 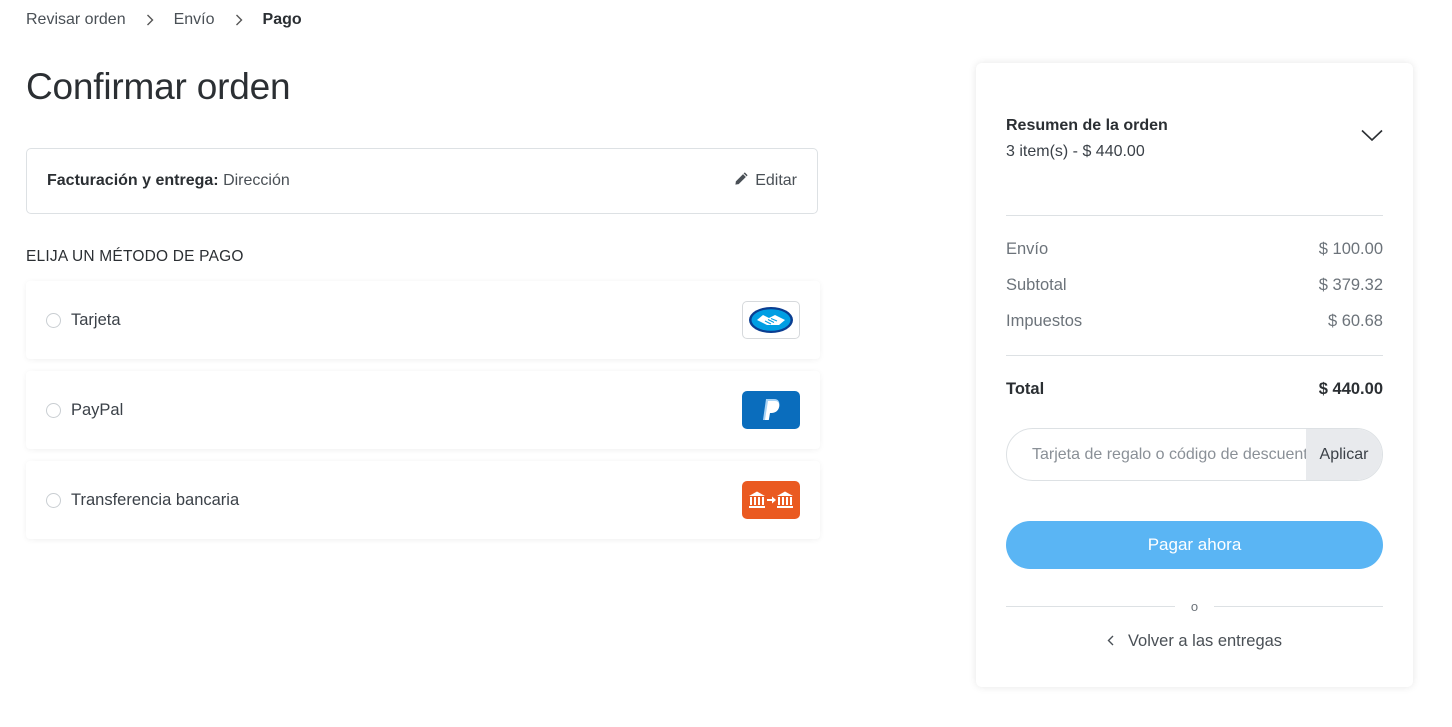 What do you see at coordinates (1044, 321) in the screenshot?
I see `summary-row-label: Impuestos` at bounding box center [1044, 321].